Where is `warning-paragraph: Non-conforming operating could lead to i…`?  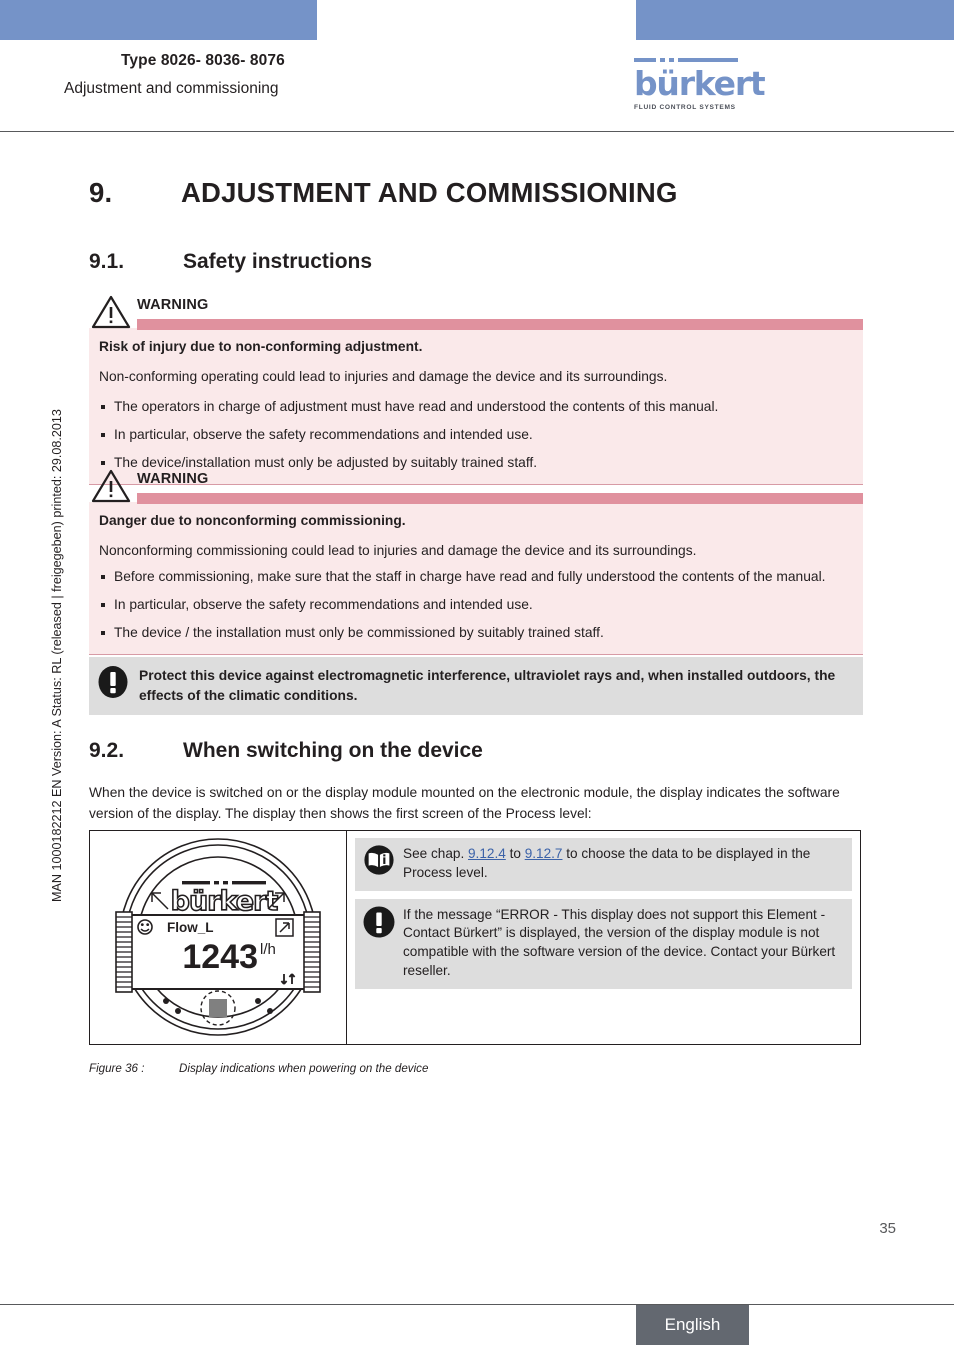 warning-paragraph: Non-conforming operating could lead to i… is located at coordinates (383, 376).